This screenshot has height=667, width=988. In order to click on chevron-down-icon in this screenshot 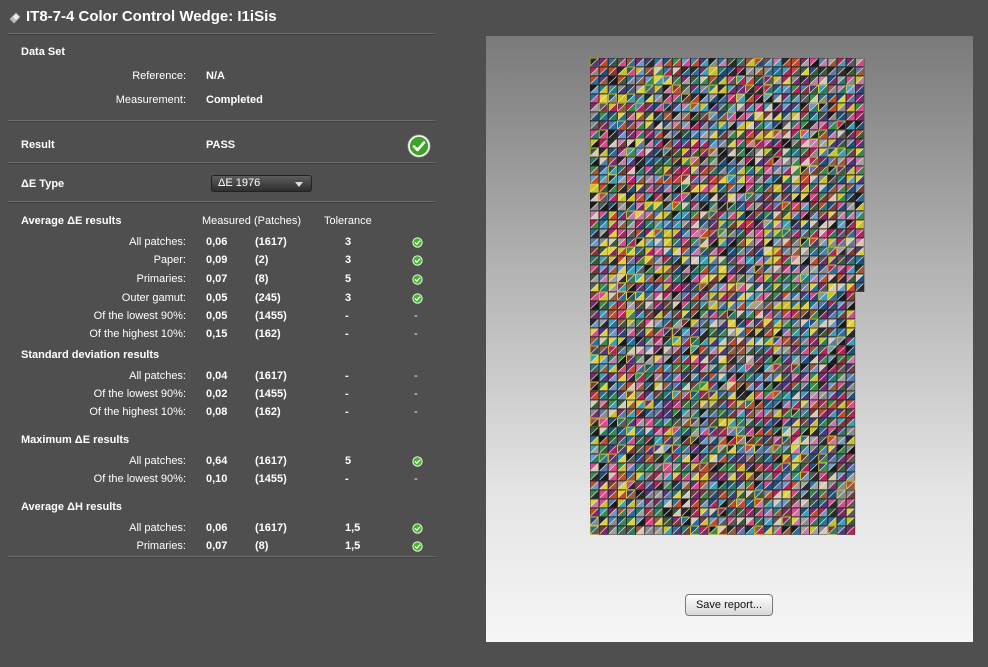, I will do `click(299, 184)`.